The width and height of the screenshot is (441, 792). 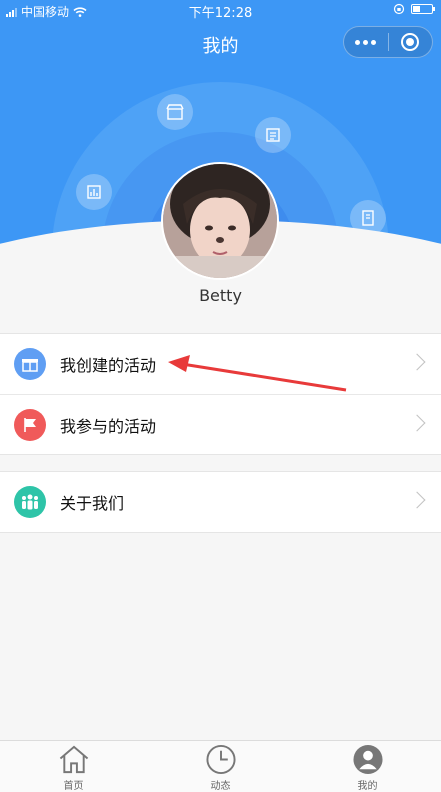 I want to click on menu-item-about-us: 关于我们, so click(x=220, y=502).